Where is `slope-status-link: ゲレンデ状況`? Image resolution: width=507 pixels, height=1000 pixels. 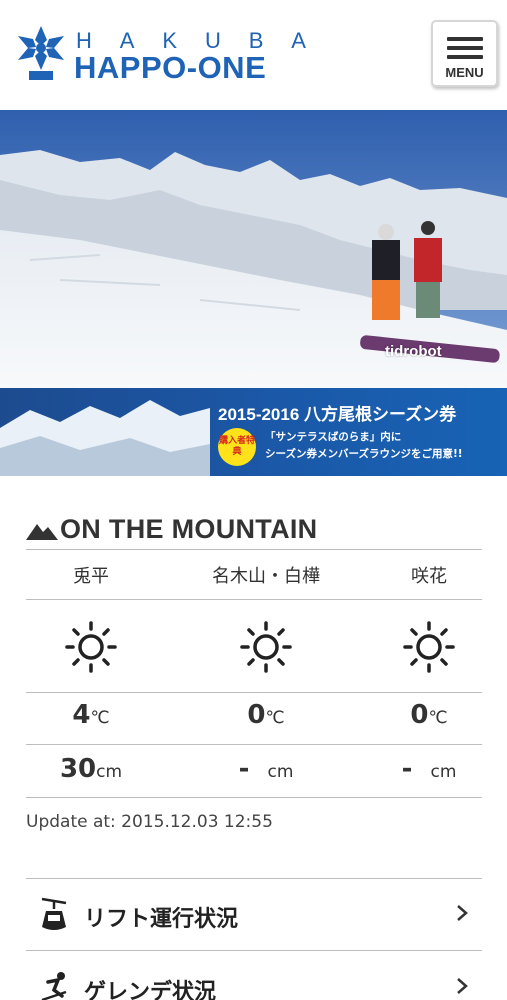 slope-status-link: ゲレンデ状況 is located at coordinates (254, 976).